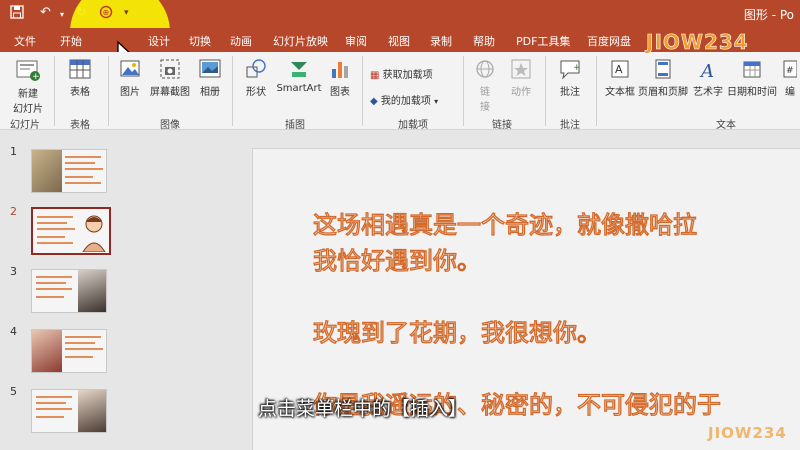 The height and width of the screenshot is (450, 800). I want to click on video-caption: 点击菜单栏中的【插入】, so click(363, 409).